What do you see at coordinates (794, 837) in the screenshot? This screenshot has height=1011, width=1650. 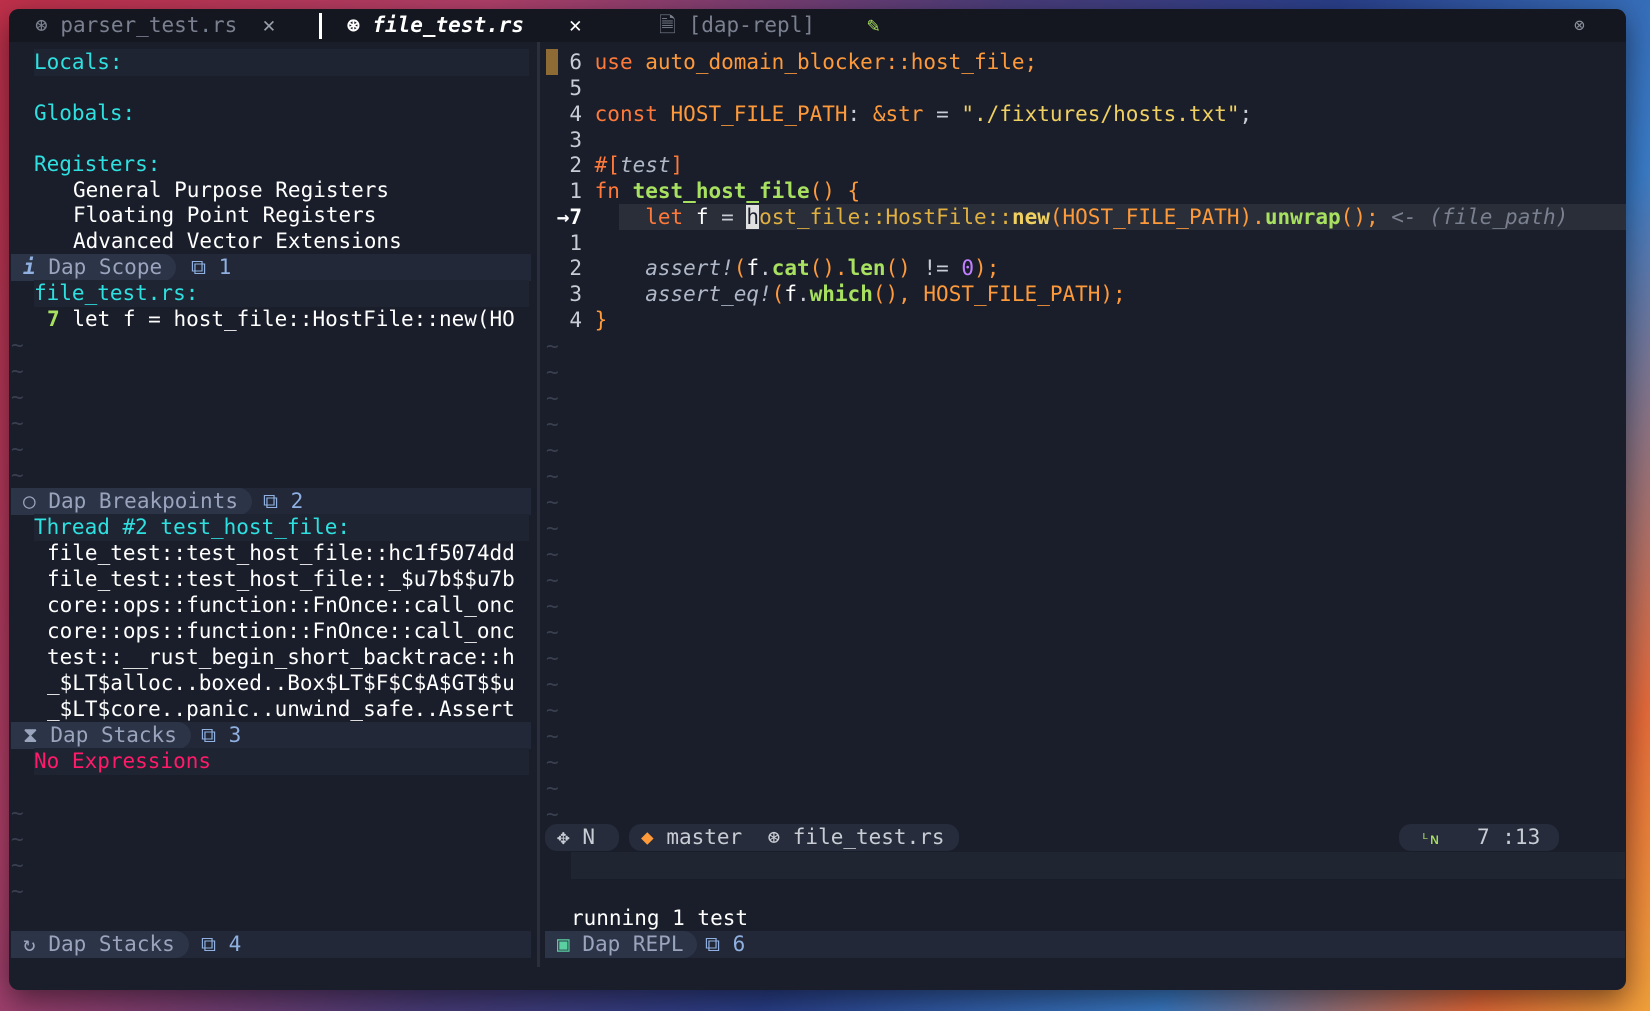 I see `git-branch: ◆ master ⊛ file_test.rs` at bounding box center [794, 837].